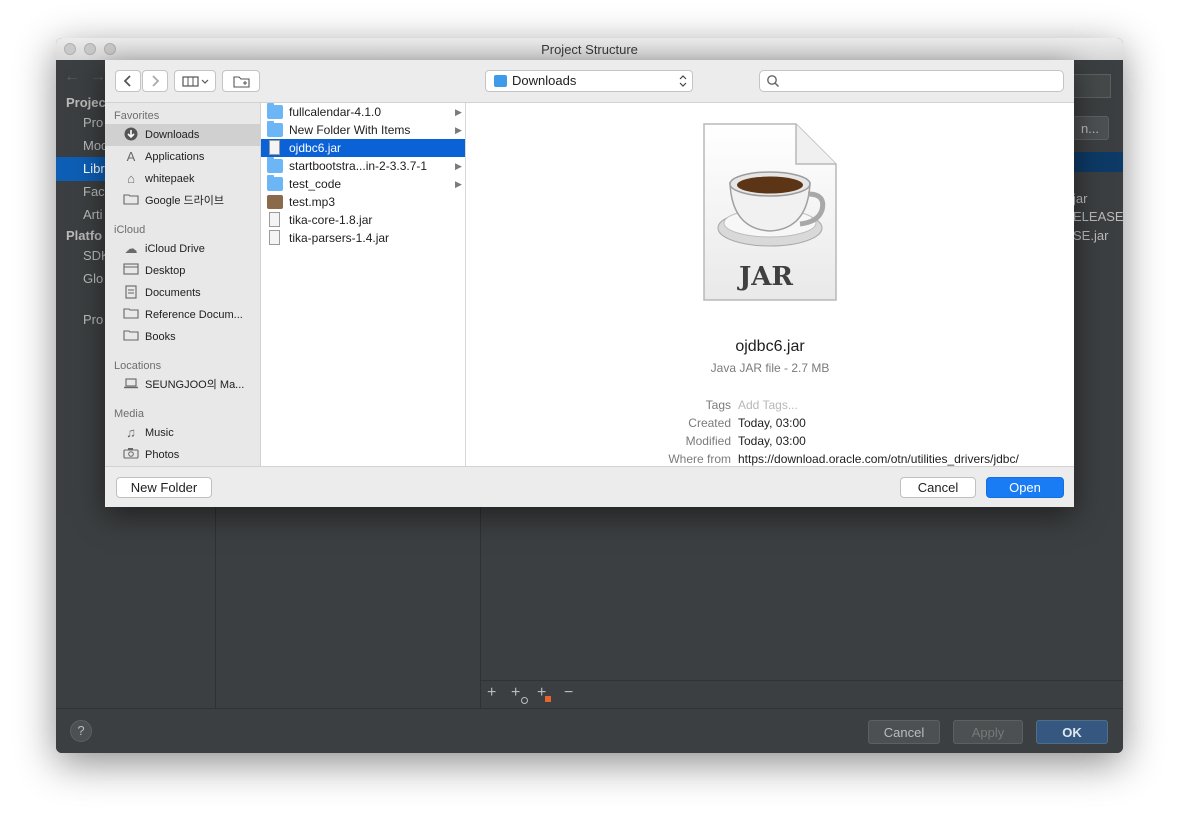  I want to click on new-folder-icon, so click(241, 82).